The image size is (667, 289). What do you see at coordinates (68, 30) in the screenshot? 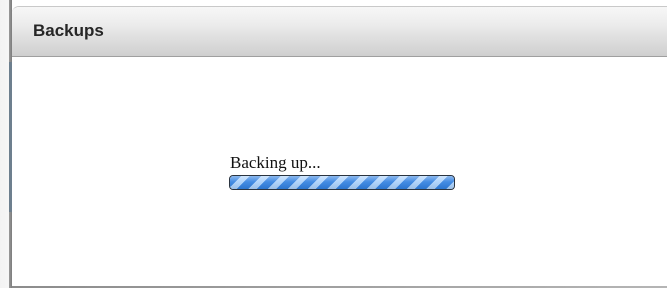
I see `panel-title: Backups` at bounding box center [68, 30].